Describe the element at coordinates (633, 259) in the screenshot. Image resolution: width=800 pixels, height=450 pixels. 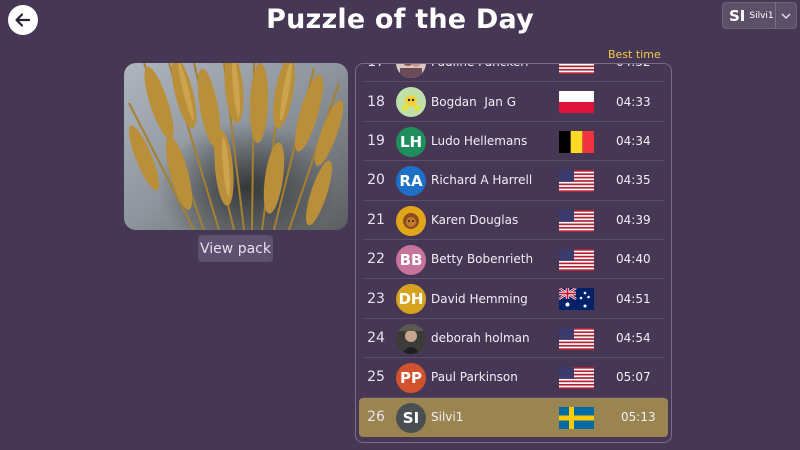
I see `best-time: 04:40` at that location.